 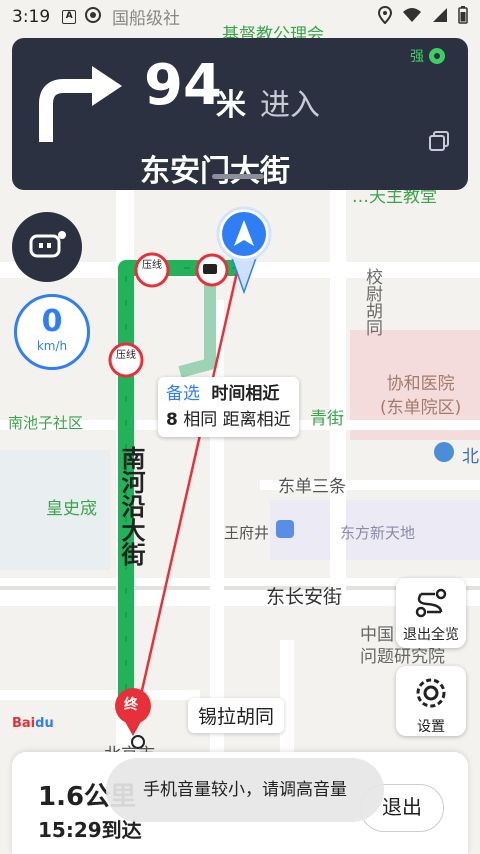 What do you see at coordinates (431, 727) in the screenshot?
I see `settings-label: 设置` at bounding box center [431, 727].